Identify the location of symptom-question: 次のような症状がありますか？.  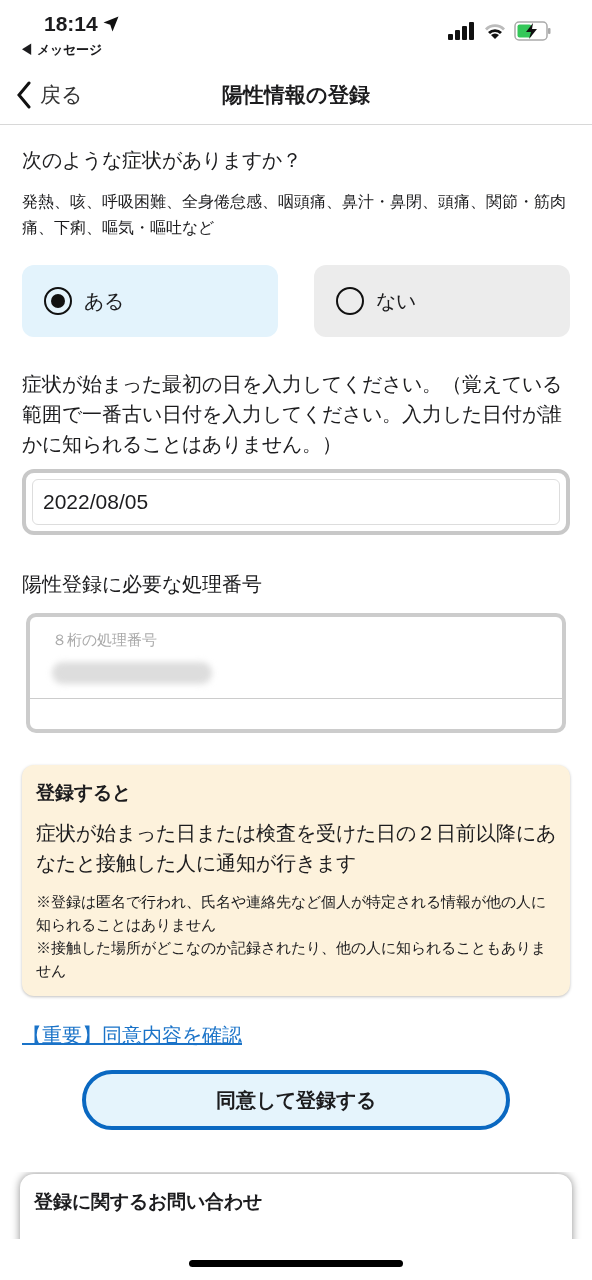
(162, 160).